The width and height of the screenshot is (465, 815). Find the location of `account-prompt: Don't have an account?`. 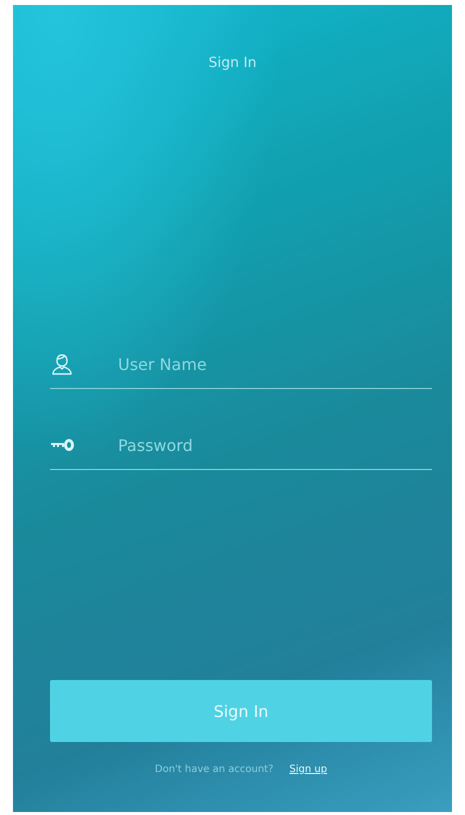

account-prompt: Don't have an account? is located at coordinates (214, 769).